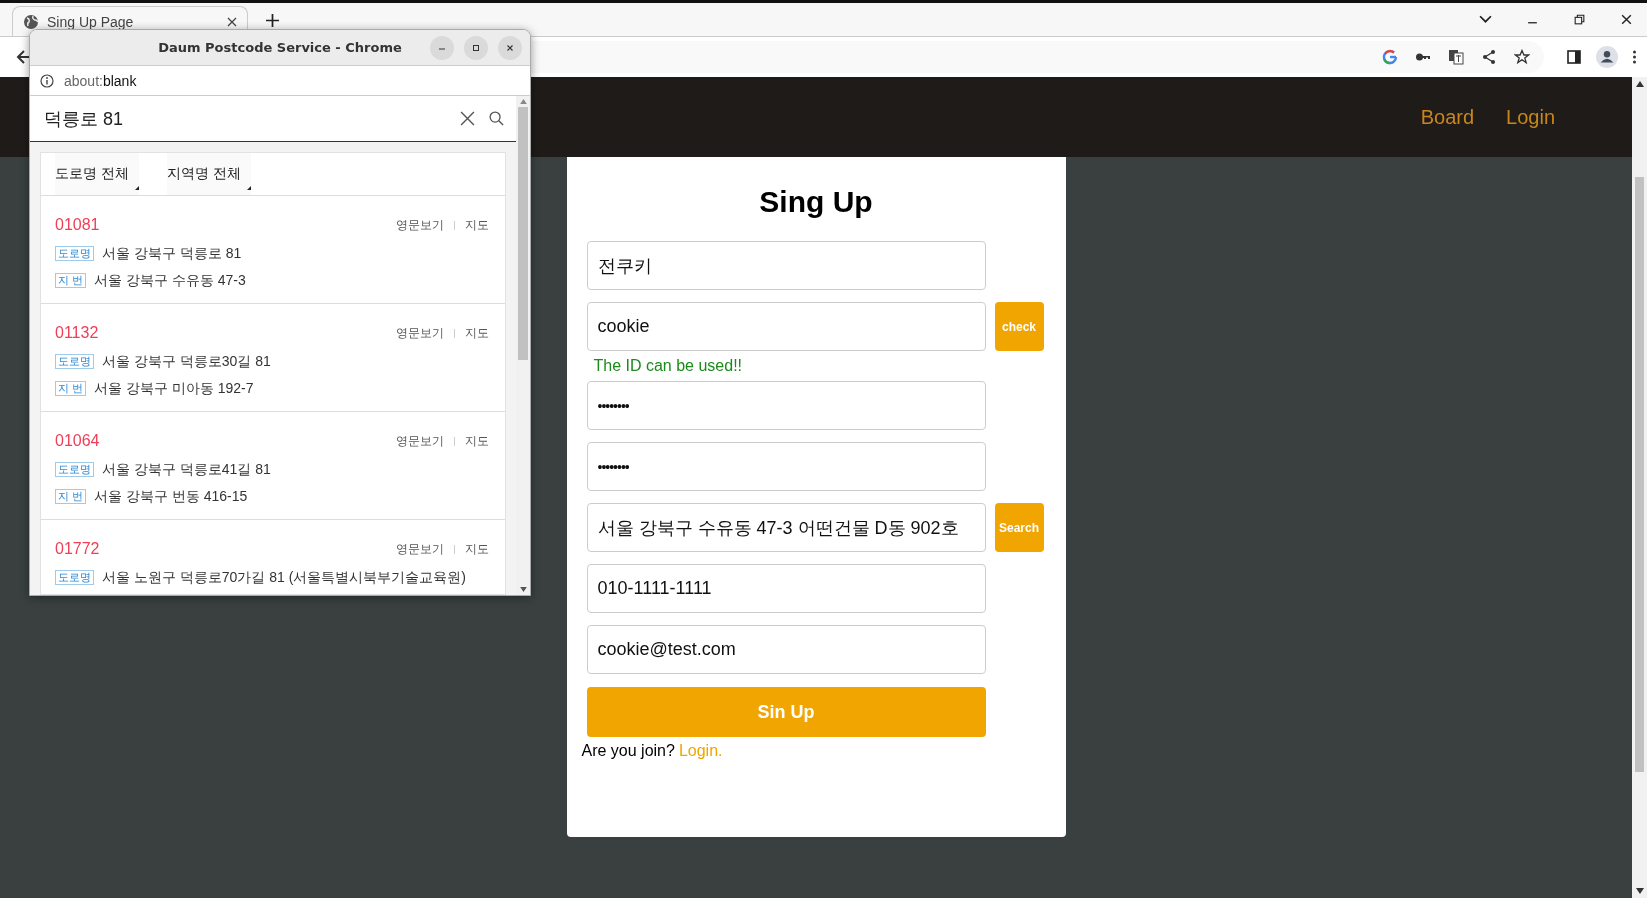 The width and height of the screenshot is (1647, 898). I want to click on url-text: about:blank, so click(100, 80).